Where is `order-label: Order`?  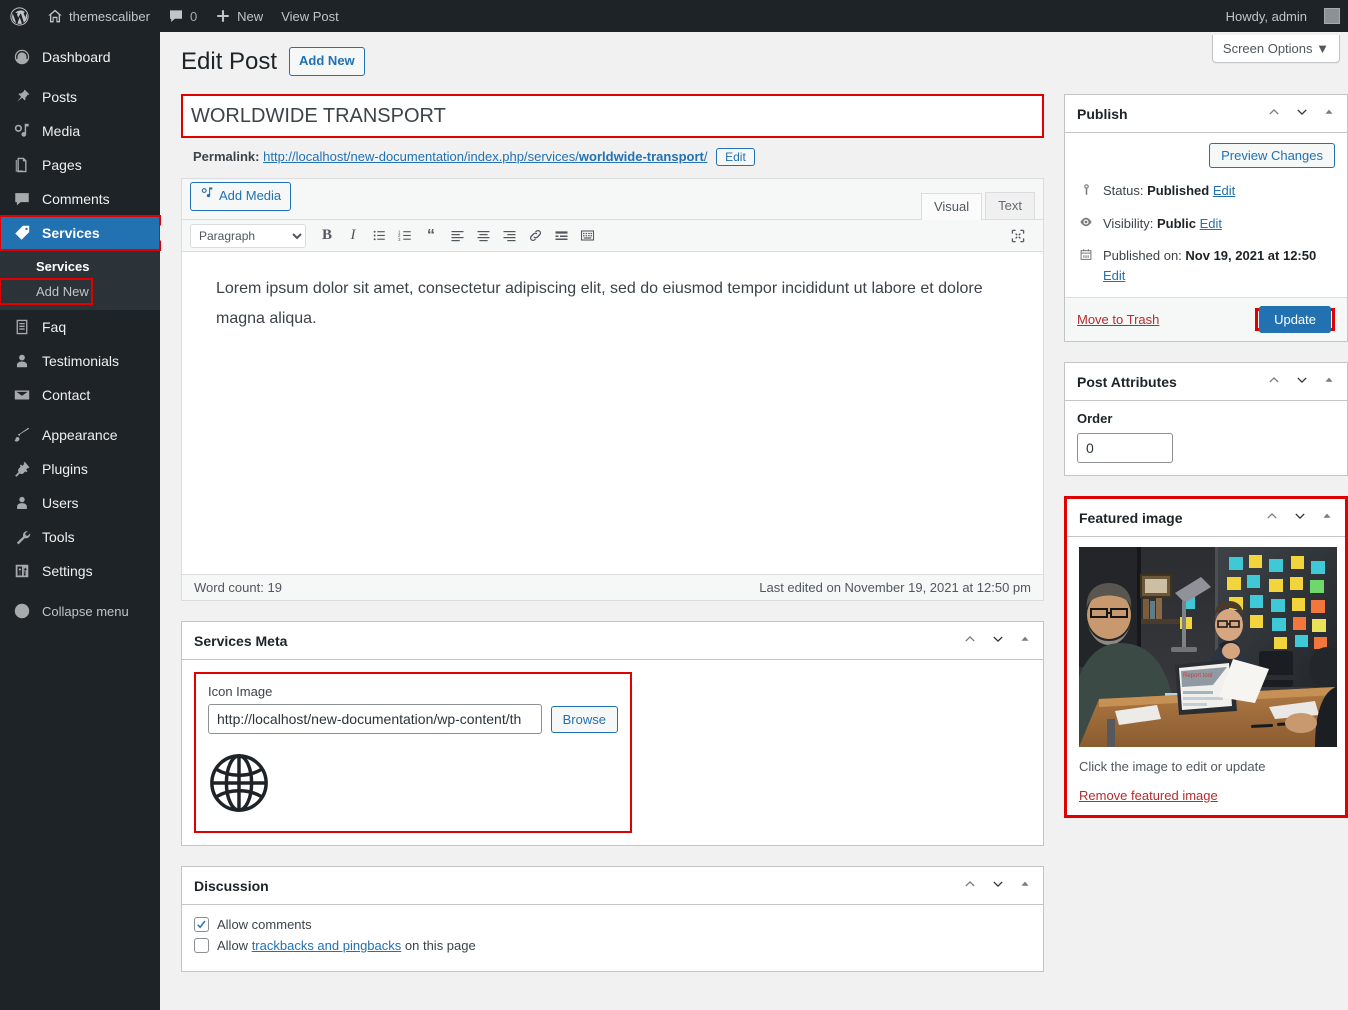
order-label: Order is located at coordinates (1095, 418).